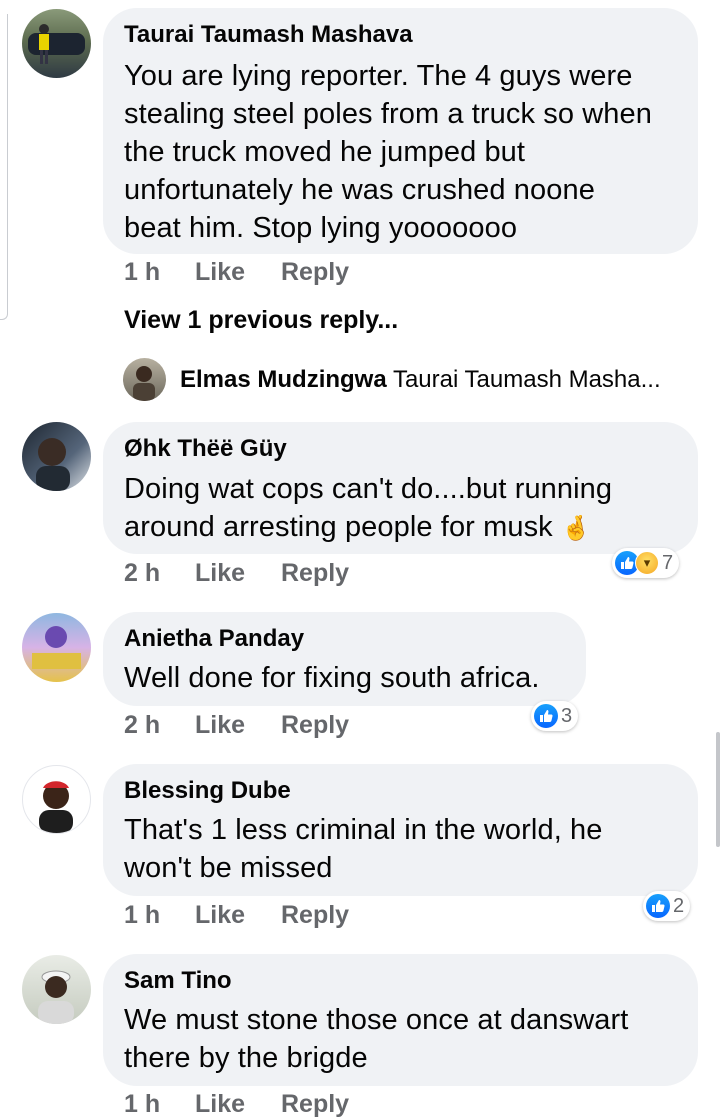 The height and width of the screenshot is (1119, 720). Describe the element at coordinates (246, 1058) in the screenshot. I see `comment-text: there by the brigde` at that location.